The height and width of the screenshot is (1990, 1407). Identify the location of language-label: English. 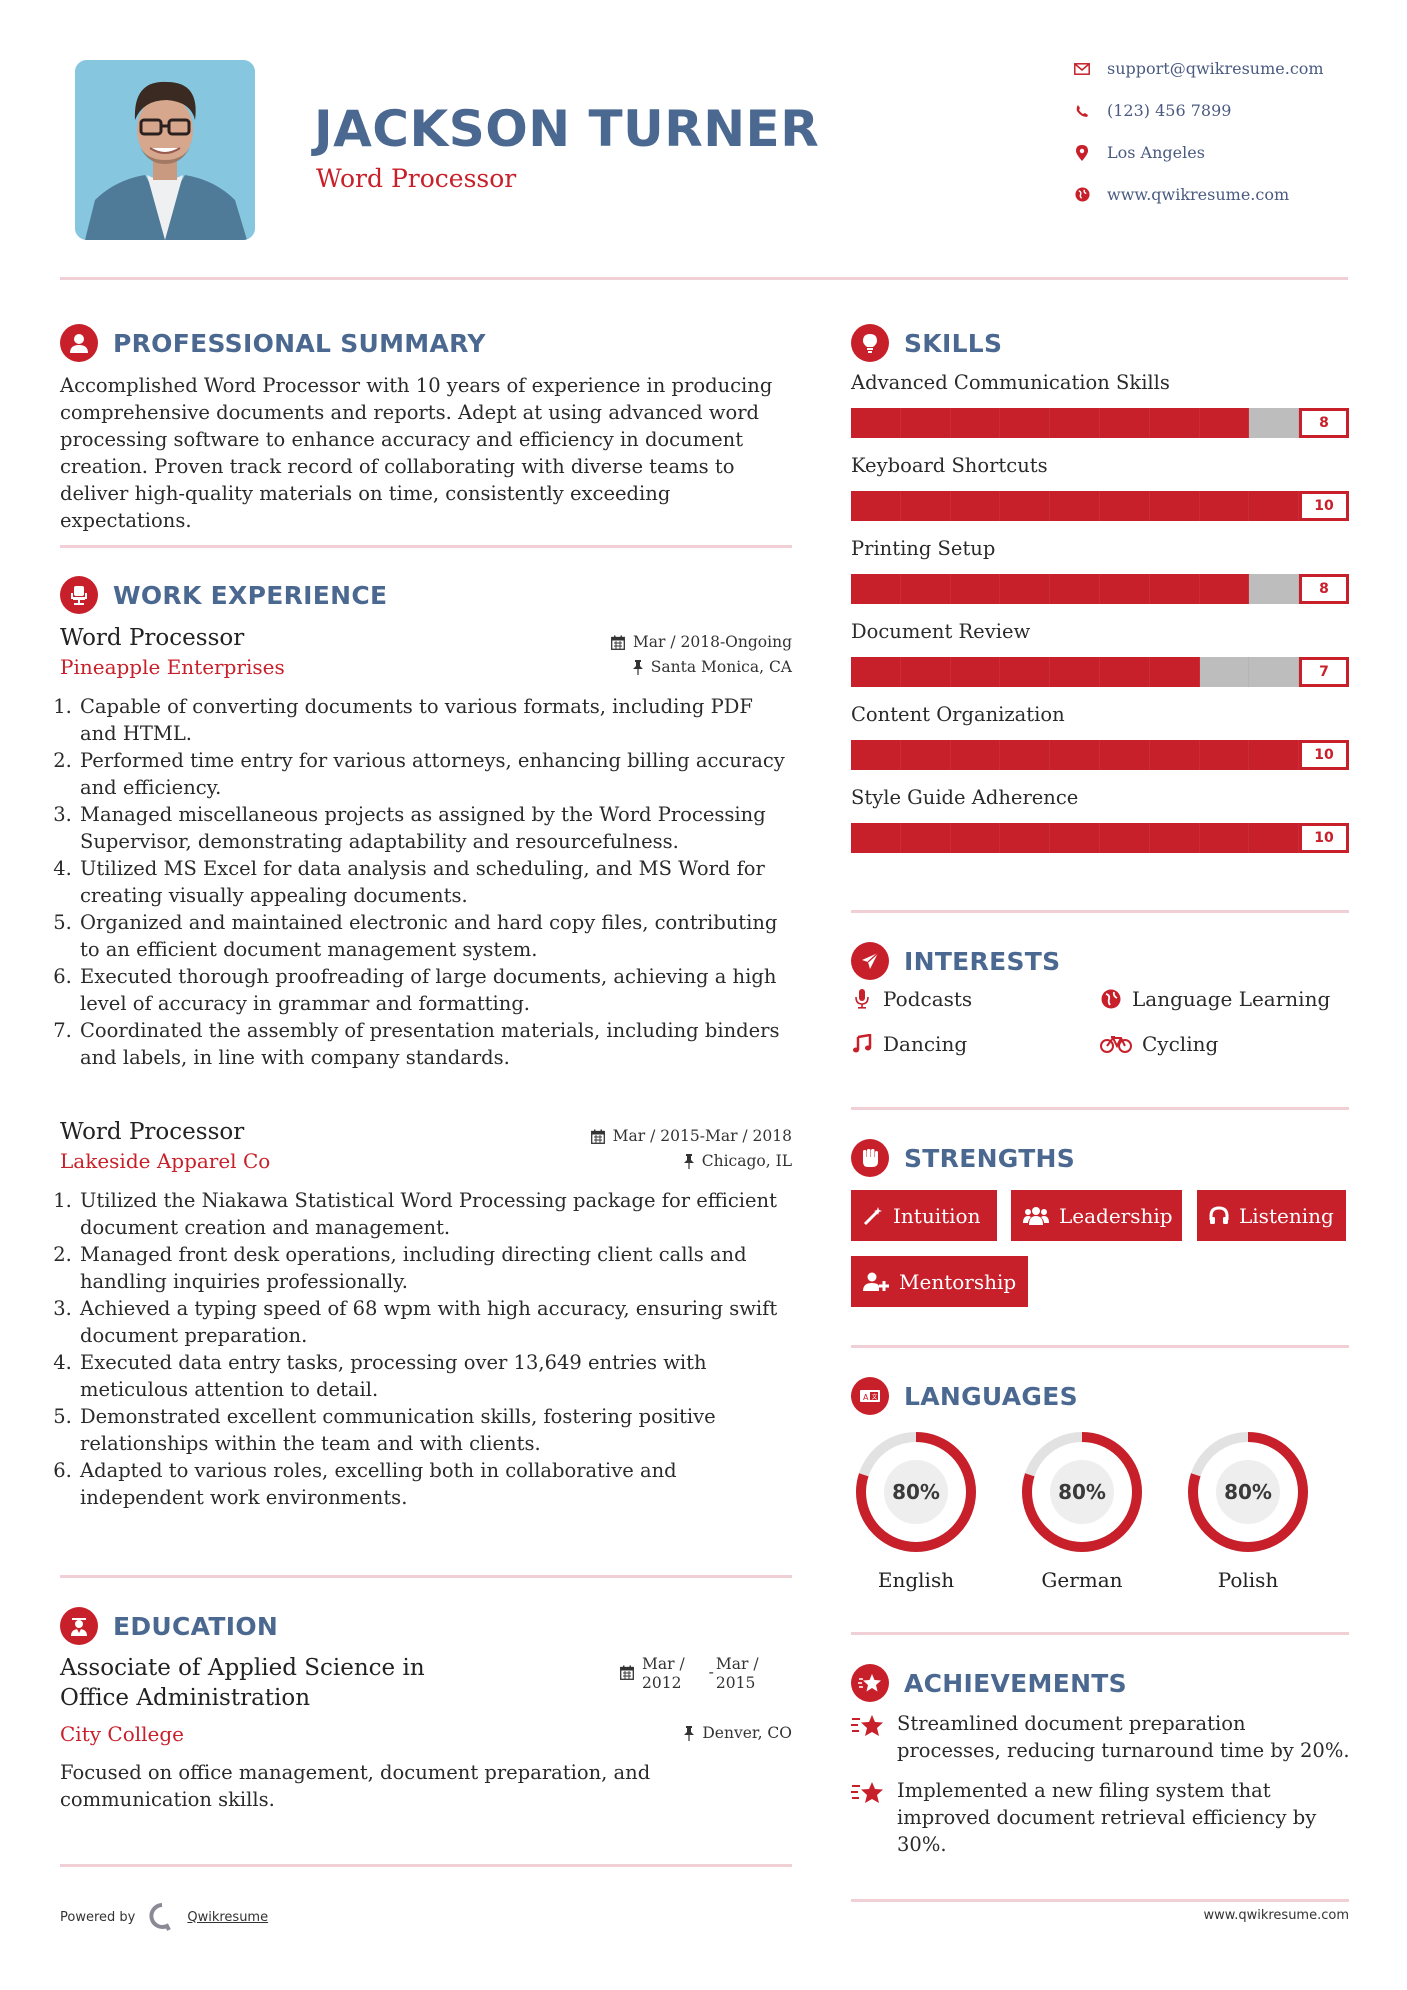
(916, 1580).